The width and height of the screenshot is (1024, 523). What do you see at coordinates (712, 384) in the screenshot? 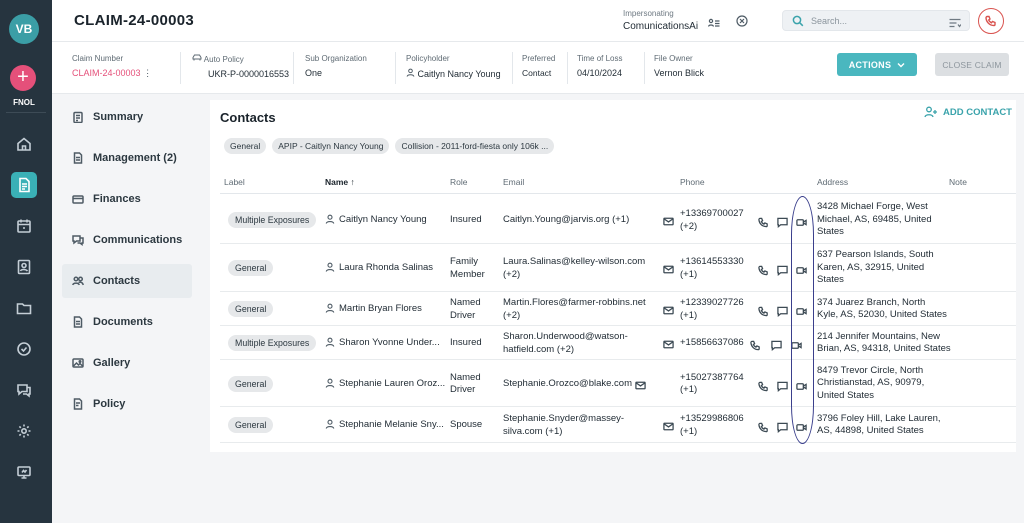
I see `contact-phone: +15027387764 (+1)` at bounding box center [712, 384].